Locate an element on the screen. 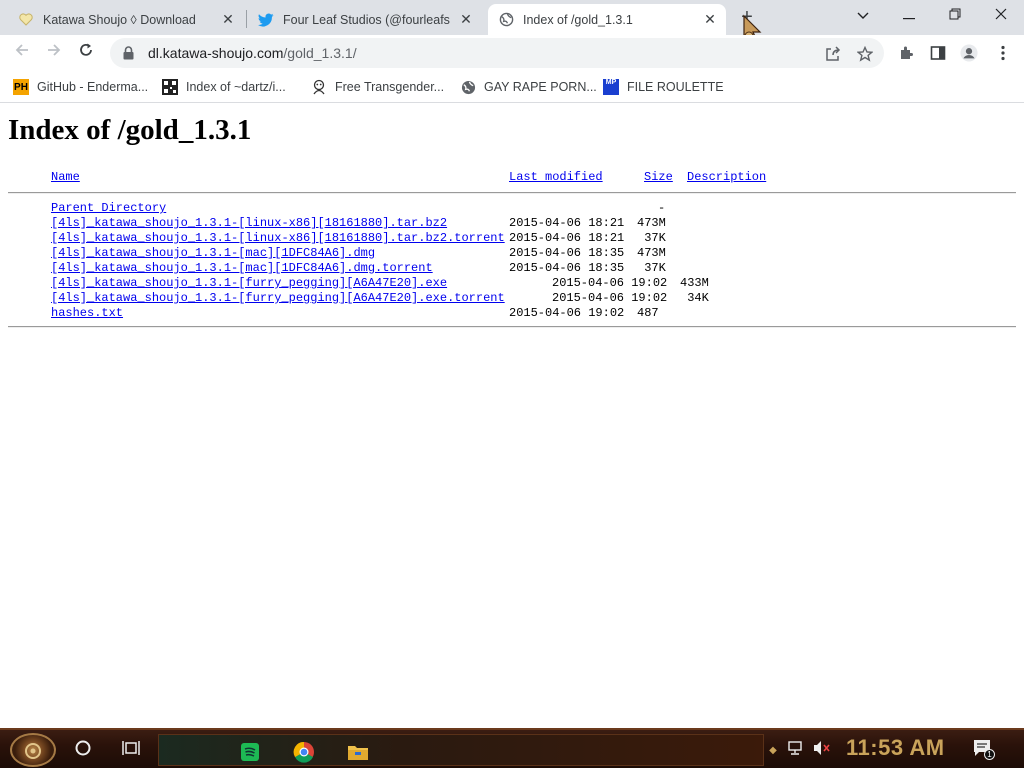 This screenshot has width=1024, height=768. file-size: 34K is located at coordinates (694, 298).